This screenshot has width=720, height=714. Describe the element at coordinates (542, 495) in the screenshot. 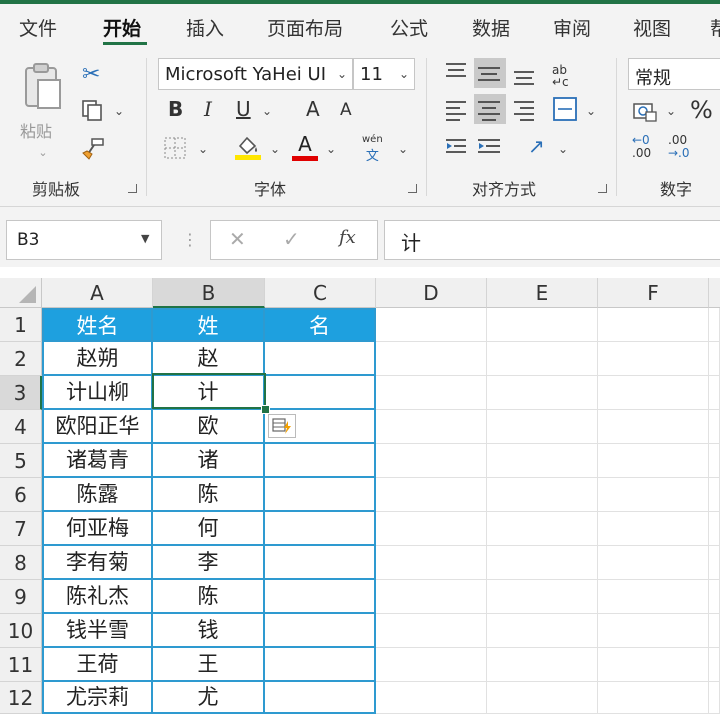

I see `cell-e6` at that location.